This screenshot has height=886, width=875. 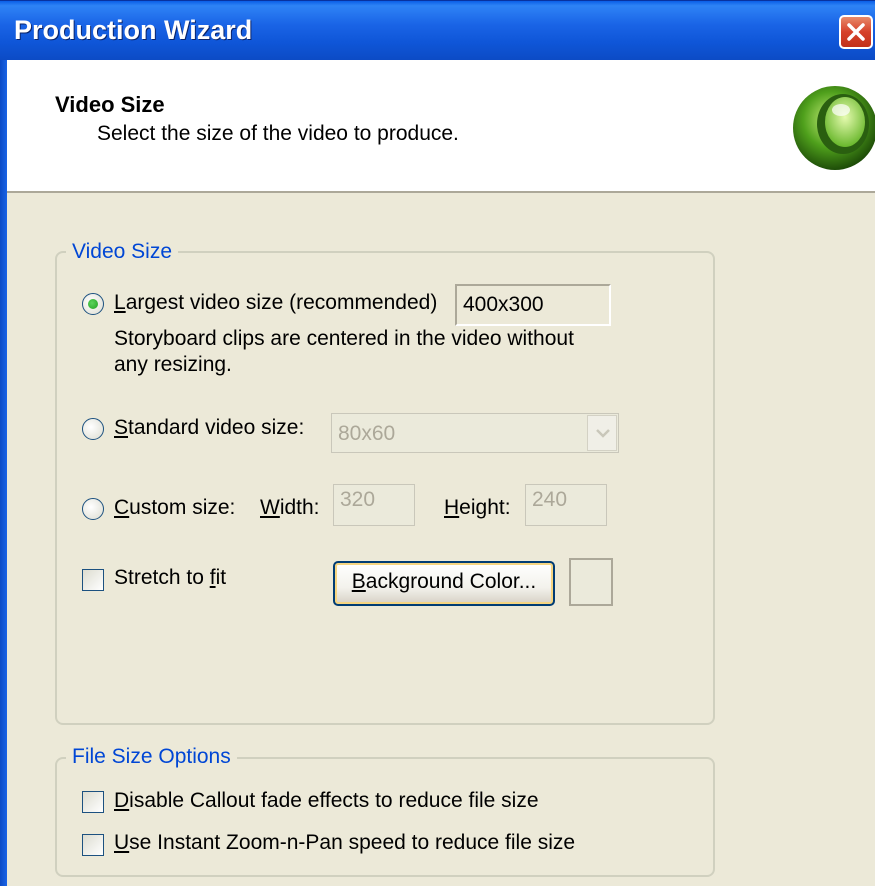 I want to click on window-frame-left, so click(x=3, y=473).